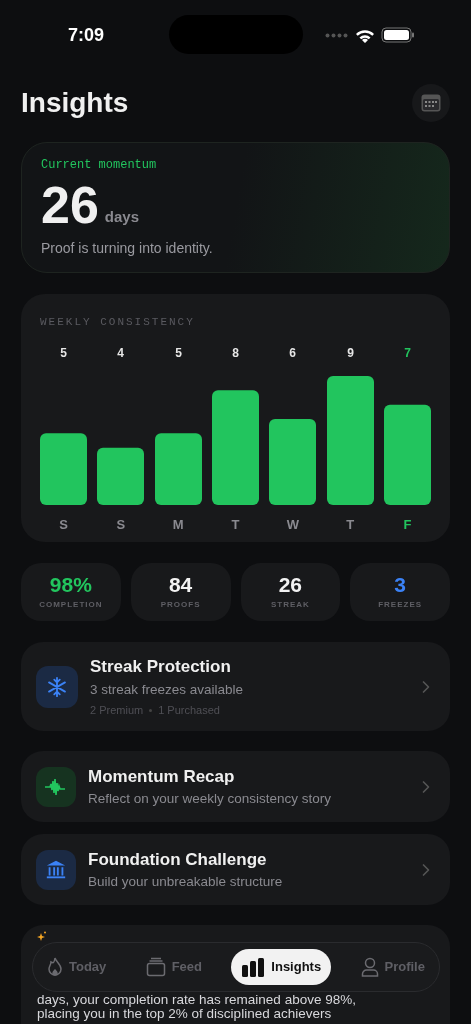 Image resolution: width=471 pixels, height=1024 pixels. Describe the element at coordinates (161, 667) in the screenshot. I see `row-title: Streak Protection` at that location.